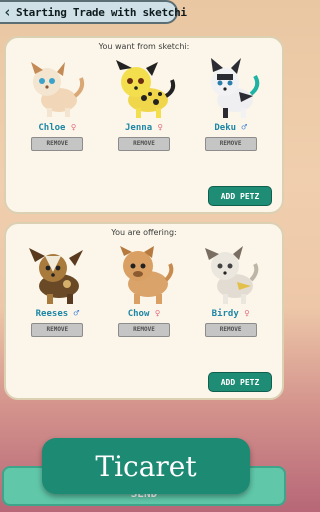 The width and height of the screenshot is (320, 512). I want to click on chevron-left-icon: ‹, so click(7, 12).